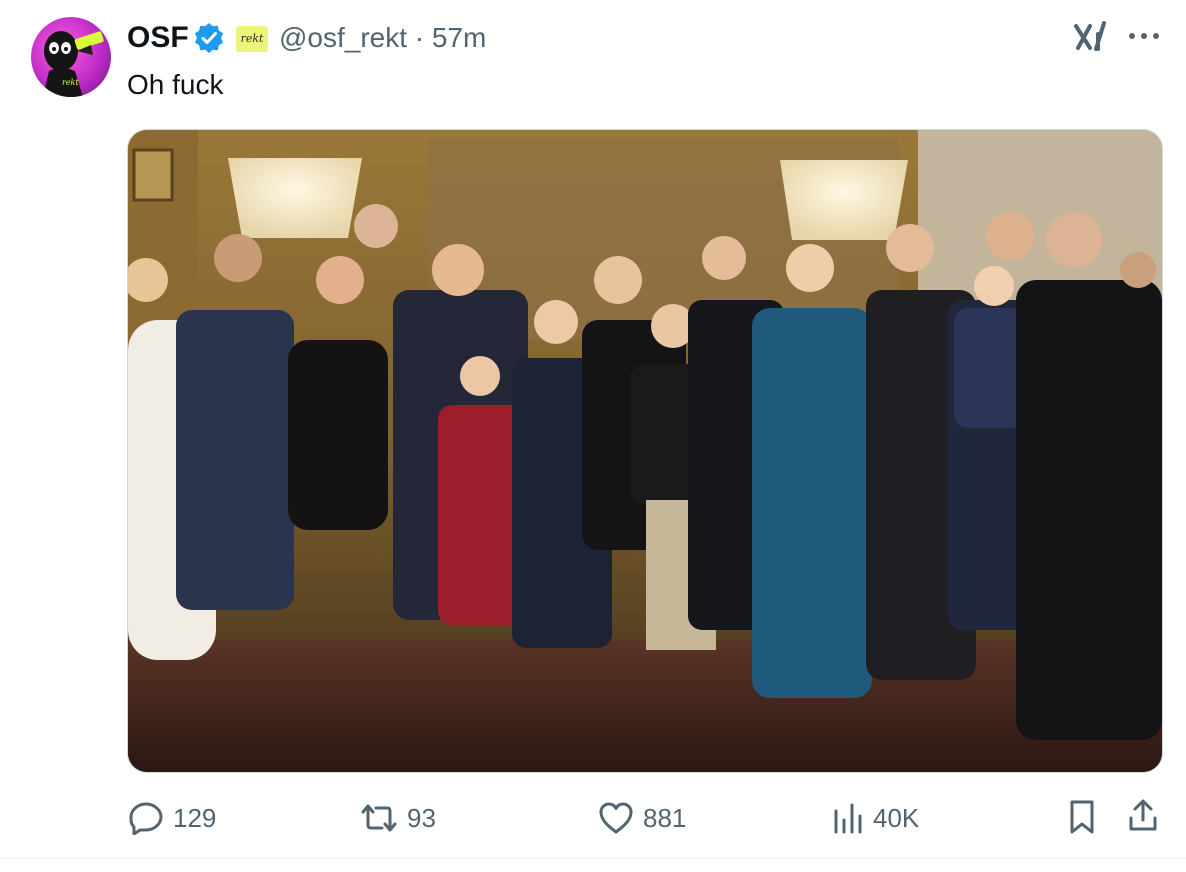  What do you see at coordinates (1090, 37) in the screenshot?
I see `grok-icon` at bounding box center [1090, 37].